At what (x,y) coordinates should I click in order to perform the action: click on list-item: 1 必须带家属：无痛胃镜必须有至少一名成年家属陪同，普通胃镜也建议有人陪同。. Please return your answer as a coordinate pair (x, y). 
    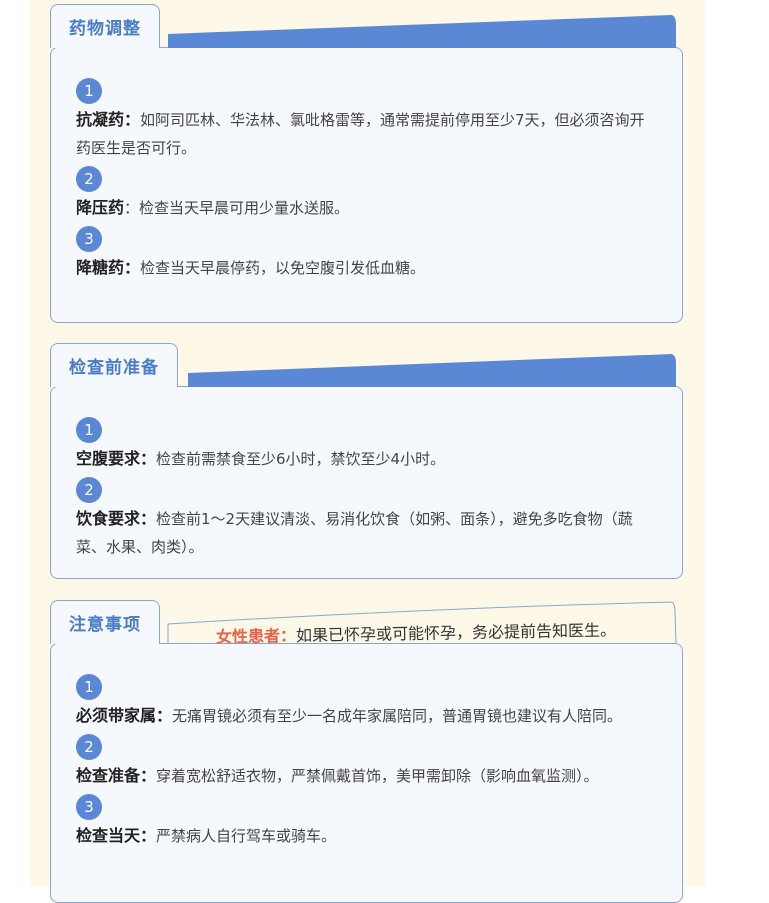
    Looking at the image, I should click on (367, 702).